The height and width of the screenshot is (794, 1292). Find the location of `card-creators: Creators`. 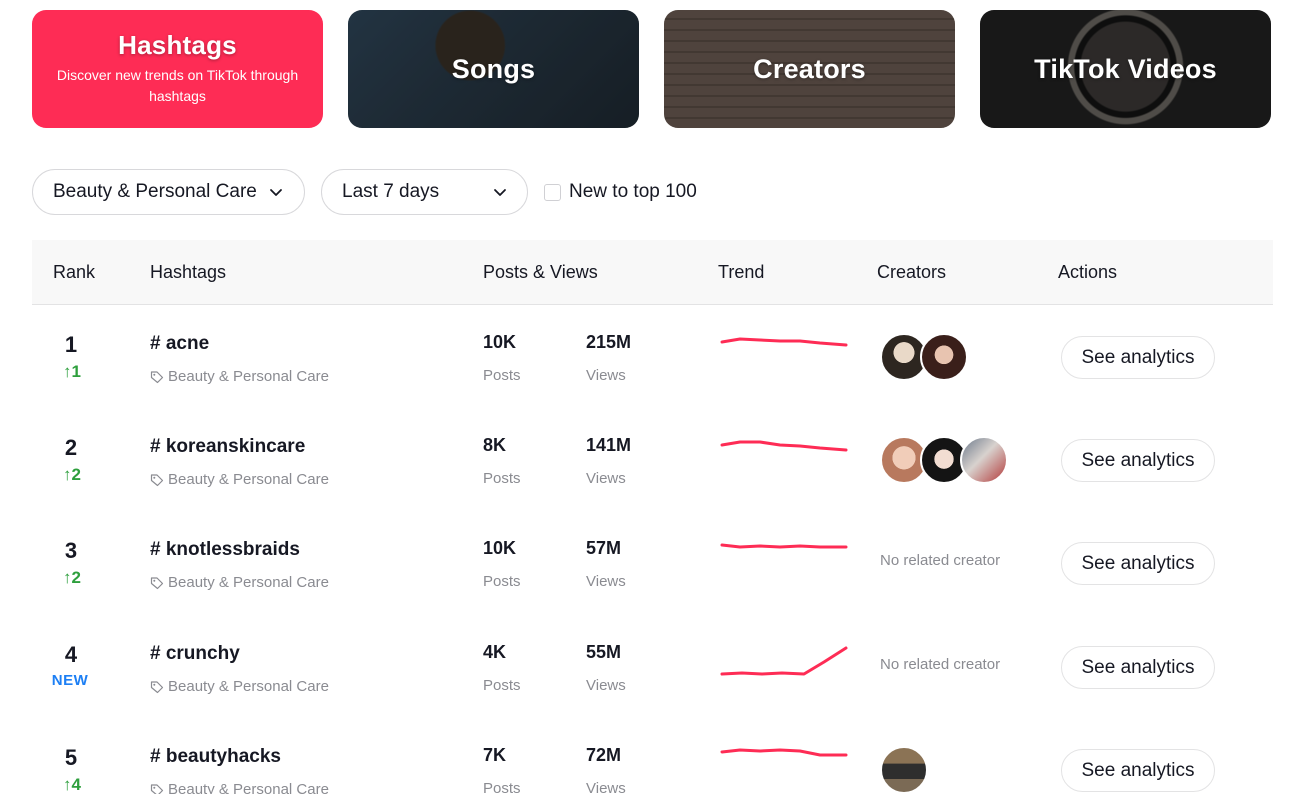

card-creators: Creators is located at coordinates (809, 69).